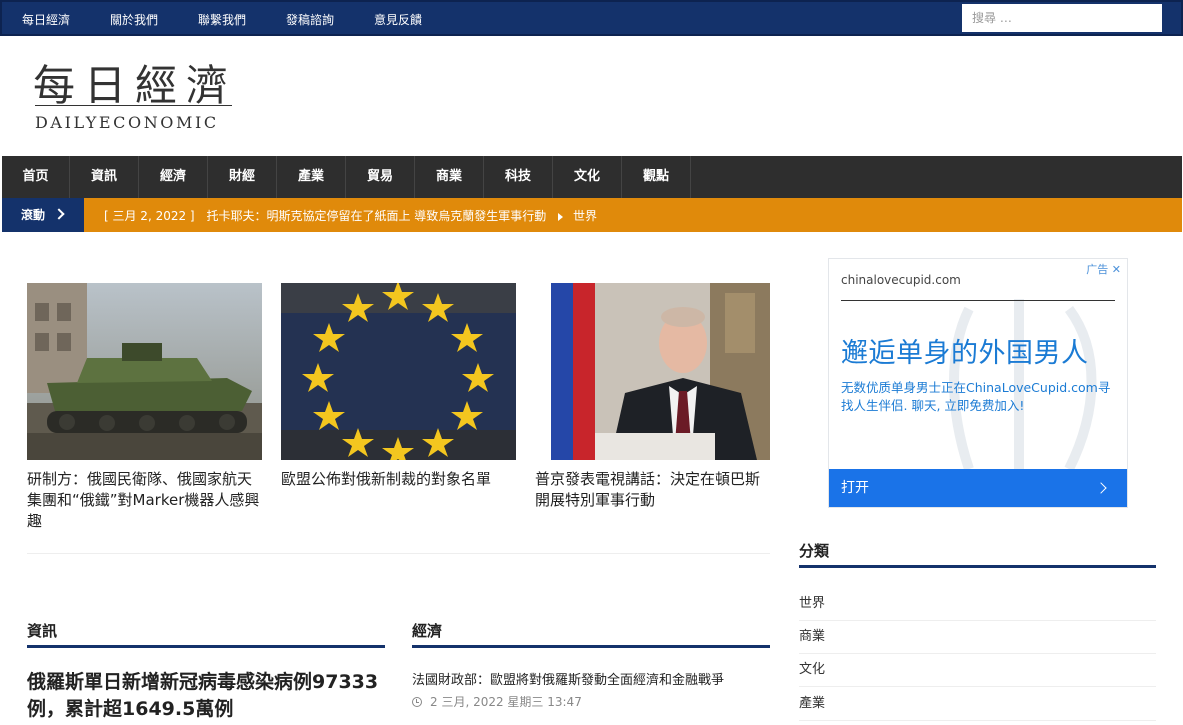  I want to click on featured-image-robot, so click(144, 371).